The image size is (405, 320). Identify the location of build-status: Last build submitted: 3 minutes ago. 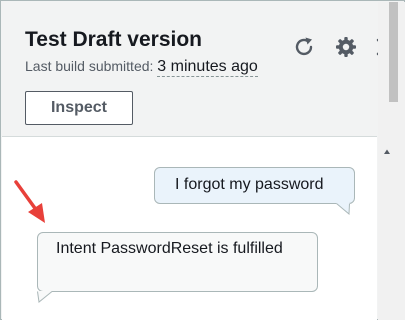
(141, 67).